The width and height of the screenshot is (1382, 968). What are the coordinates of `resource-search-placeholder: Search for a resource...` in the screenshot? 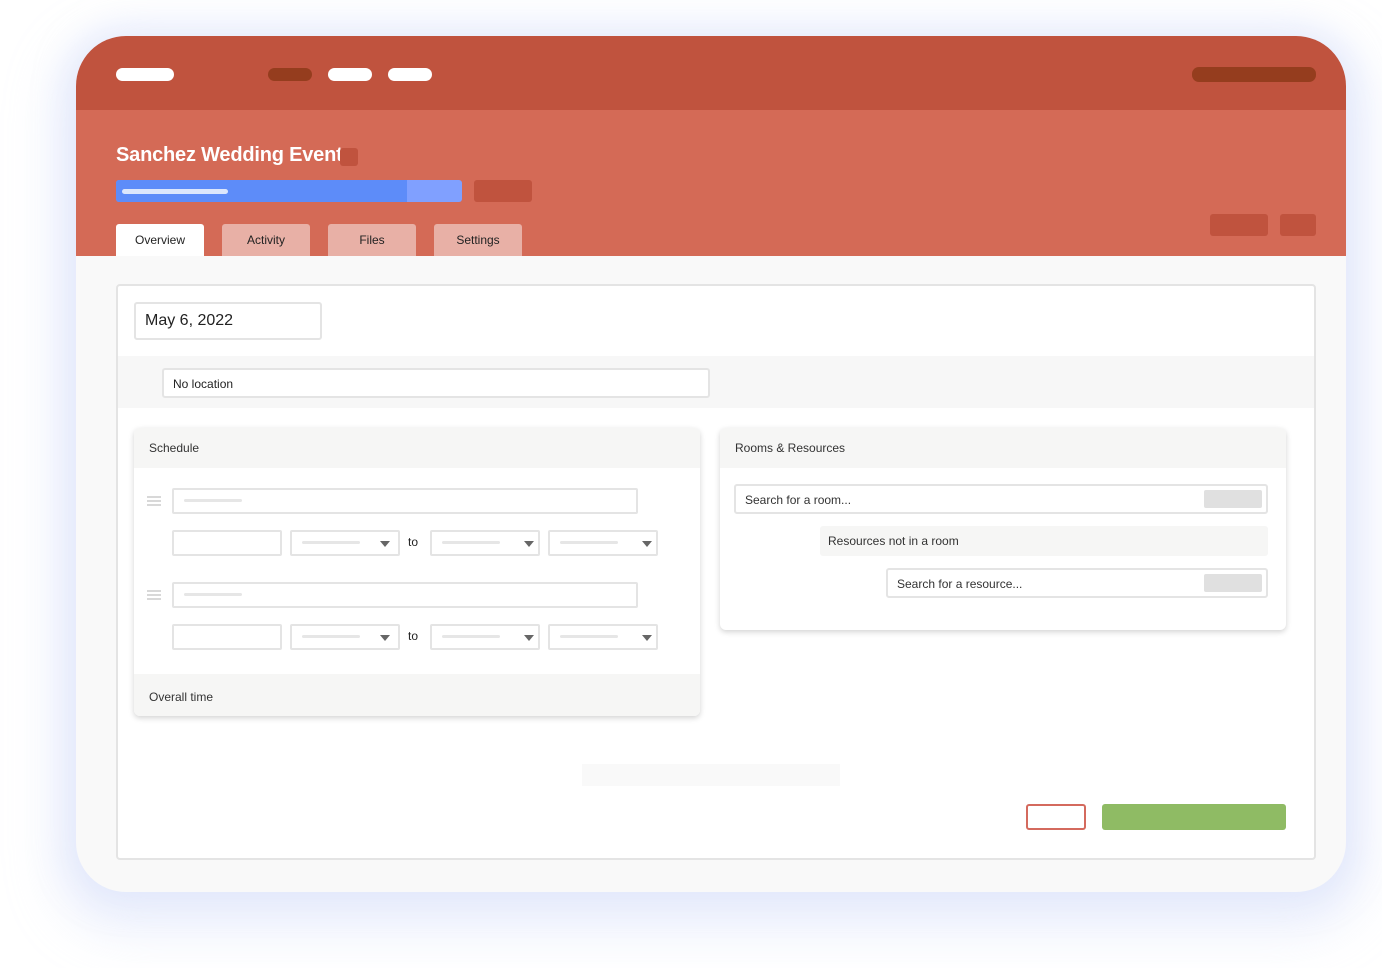 It's located at (960, 584).